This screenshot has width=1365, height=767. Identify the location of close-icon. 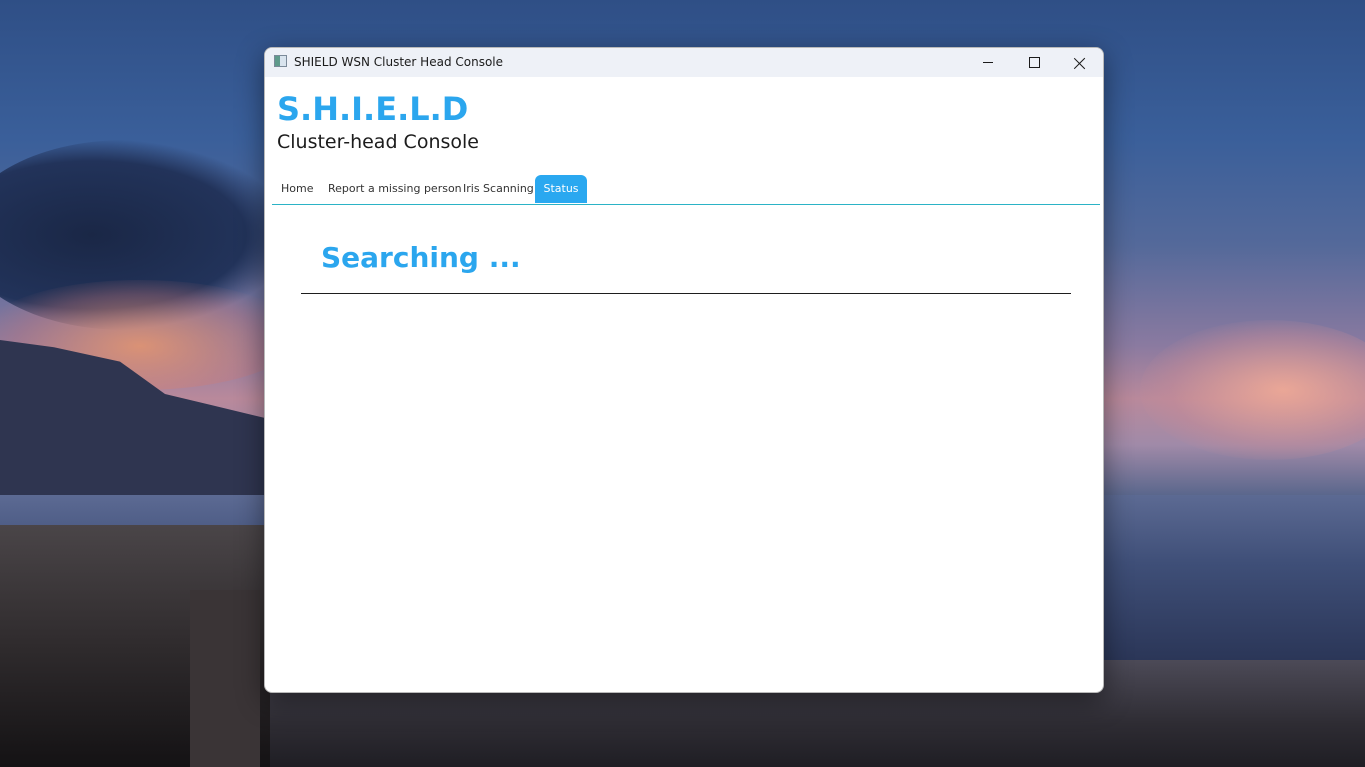
(1080, 63).